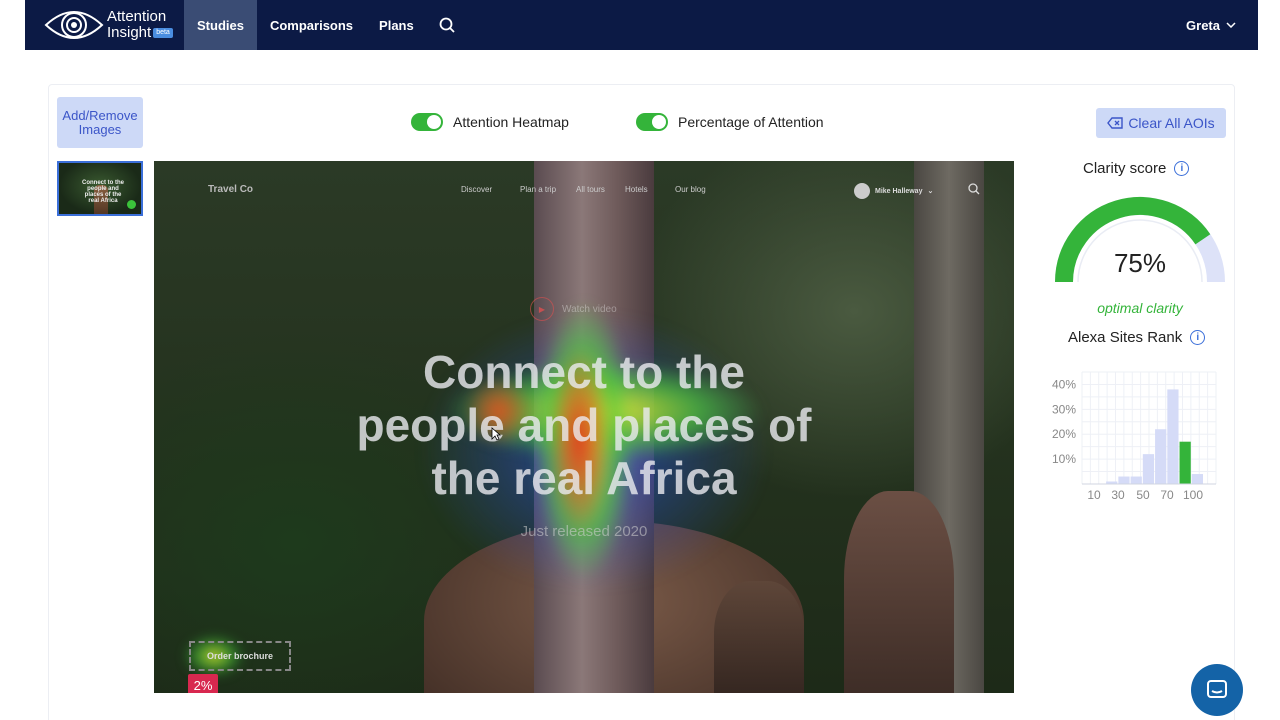 This screenshot has width=1280, height=720. What do you see at coordinates (511, 122) in the screenshot?
I see `toggle-label: Attention Heatmap` at bounding box center [511, 122].